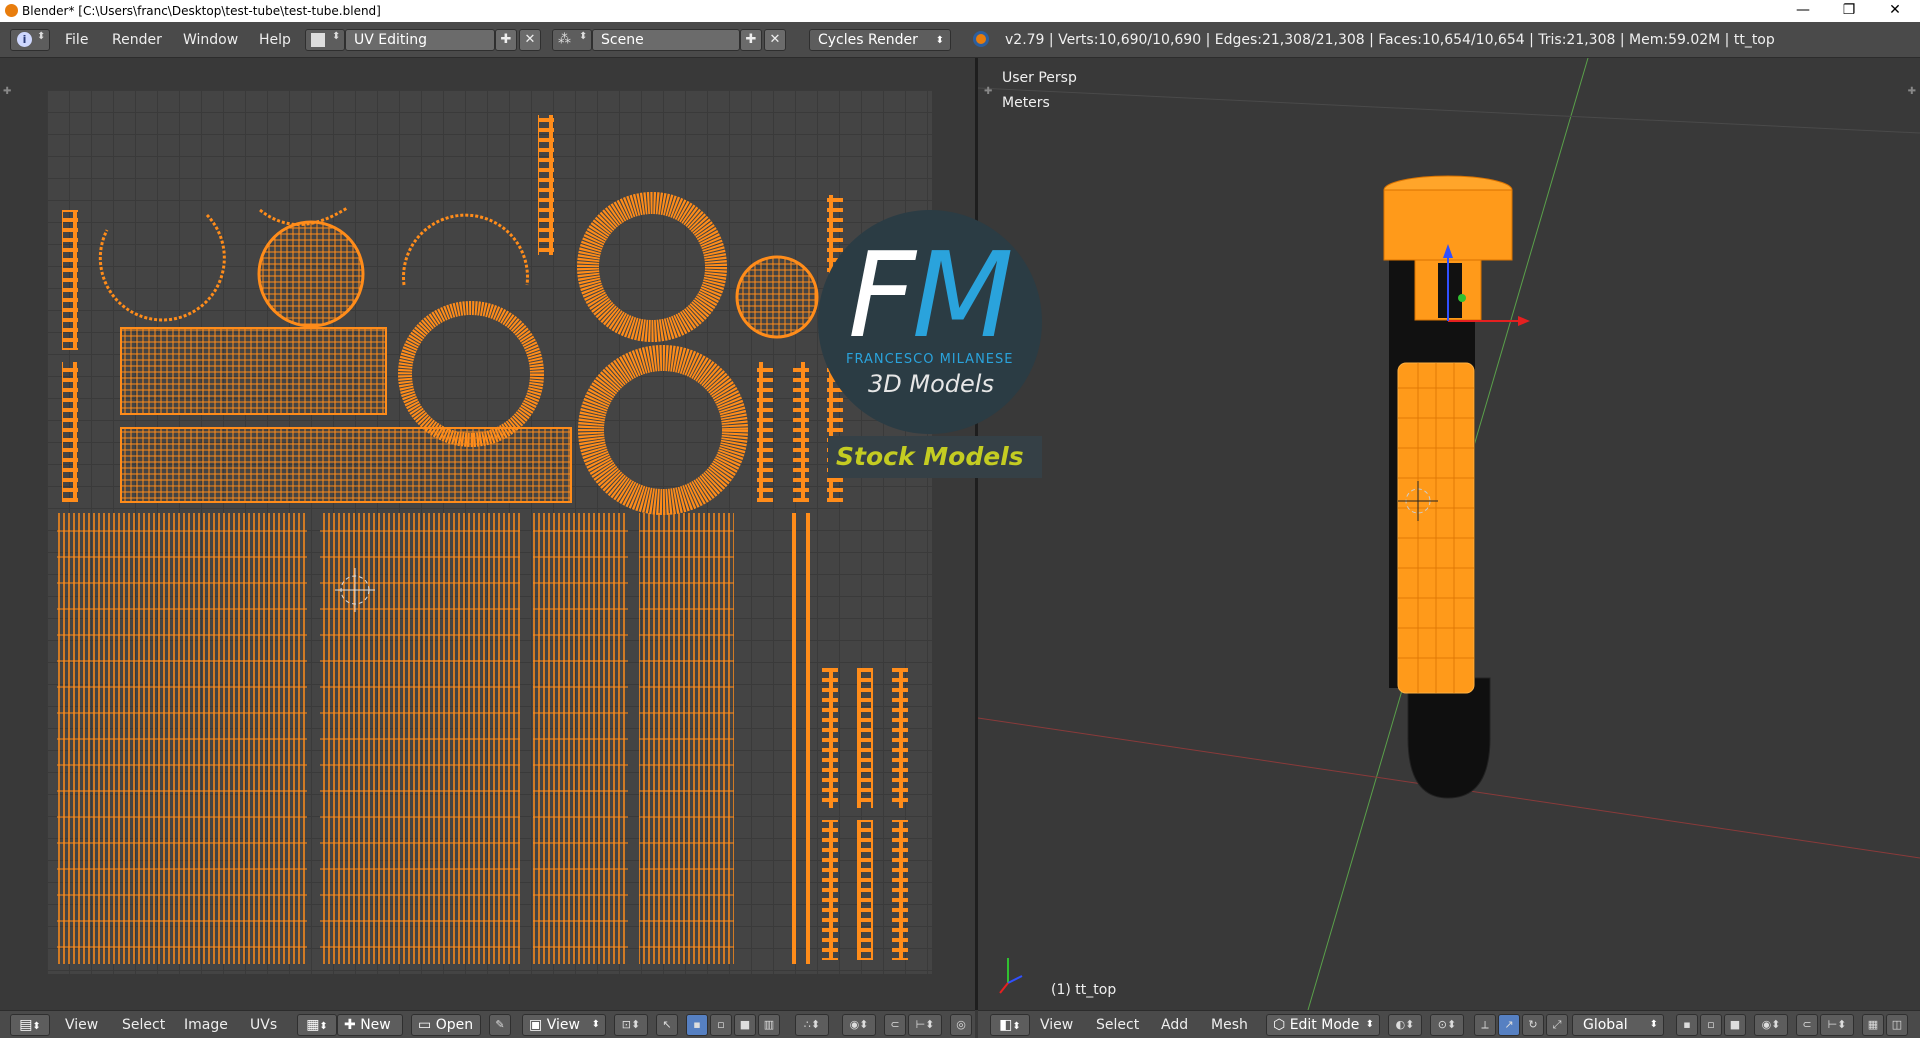  I want to click on add-scene-button: ✚, so click(751, 40).